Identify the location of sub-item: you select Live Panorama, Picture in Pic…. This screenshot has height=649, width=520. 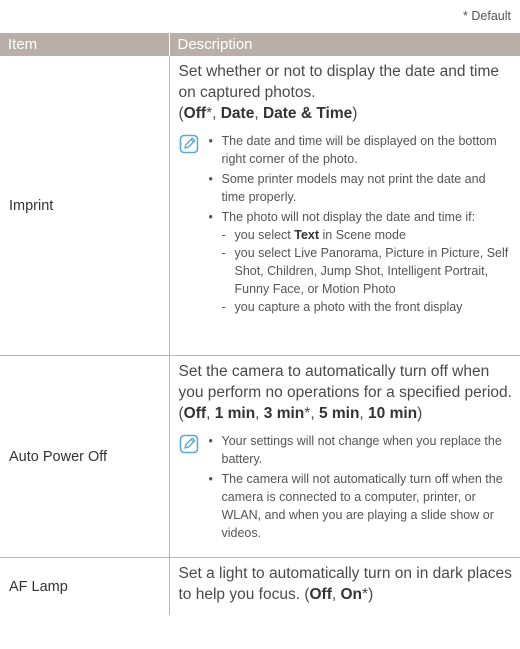
(367, 271).